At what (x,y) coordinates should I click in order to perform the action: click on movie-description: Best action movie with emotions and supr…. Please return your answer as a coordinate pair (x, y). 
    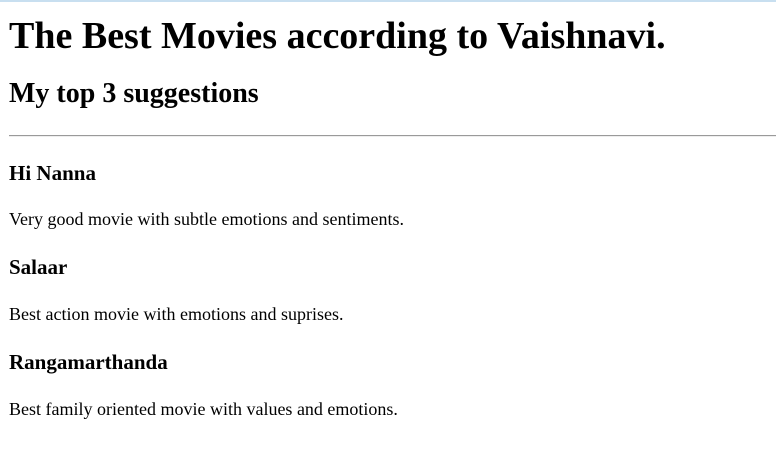
    Looking at the image, I should click on (176, 314).